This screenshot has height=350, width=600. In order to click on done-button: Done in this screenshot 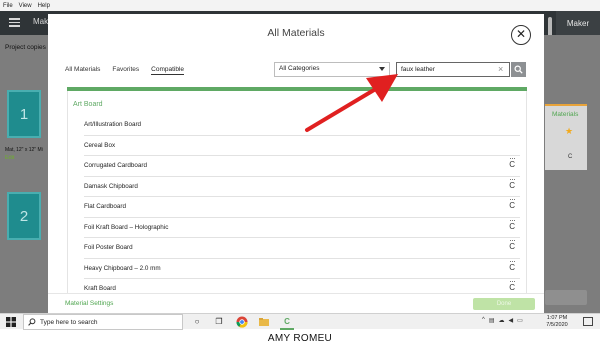, I will do `click(504, 304)`.